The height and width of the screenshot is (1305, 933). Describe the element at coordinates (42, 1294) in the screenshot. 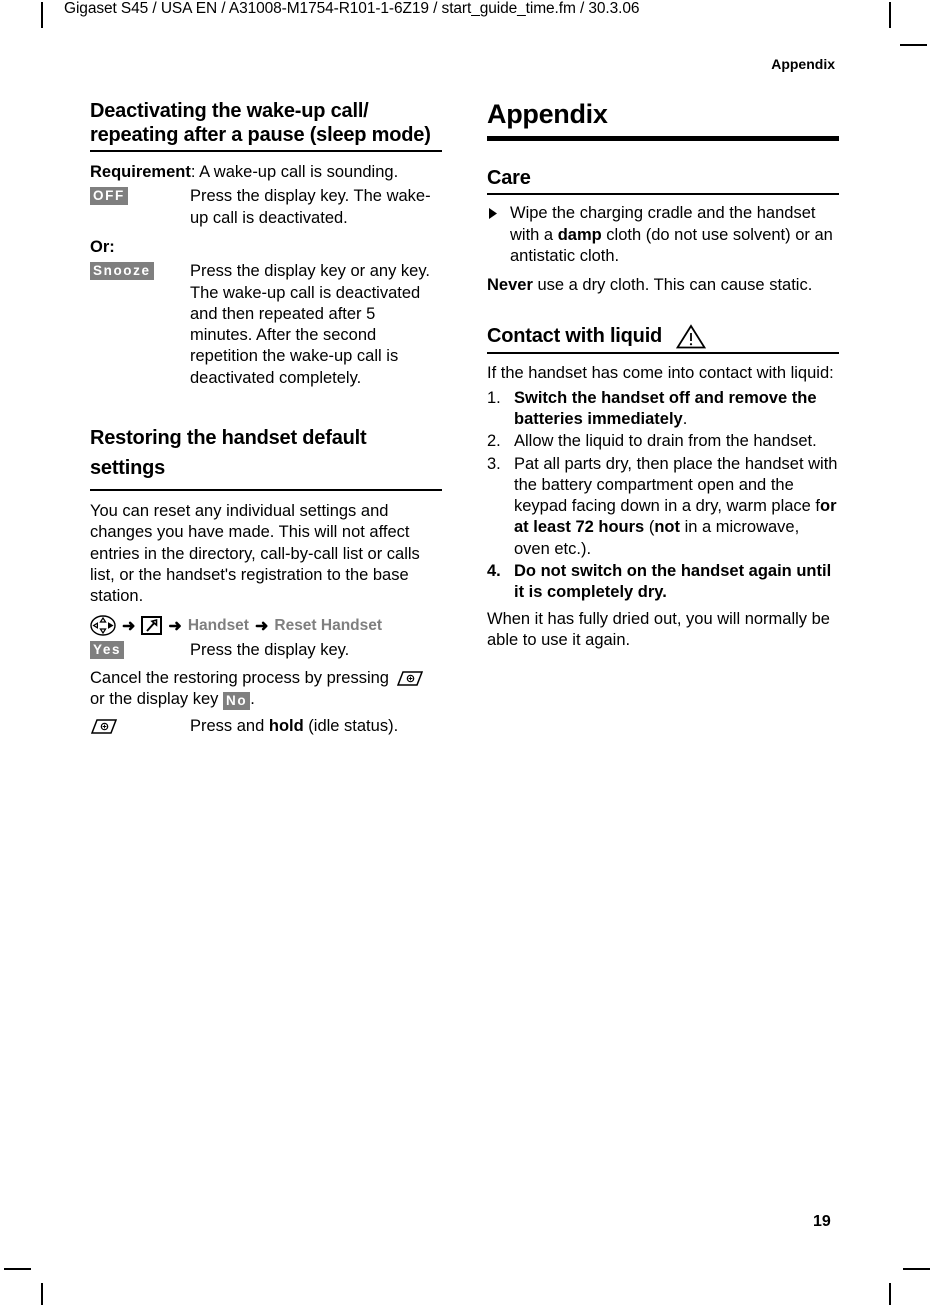

I see `crop-mark-bottom-left` at that location.